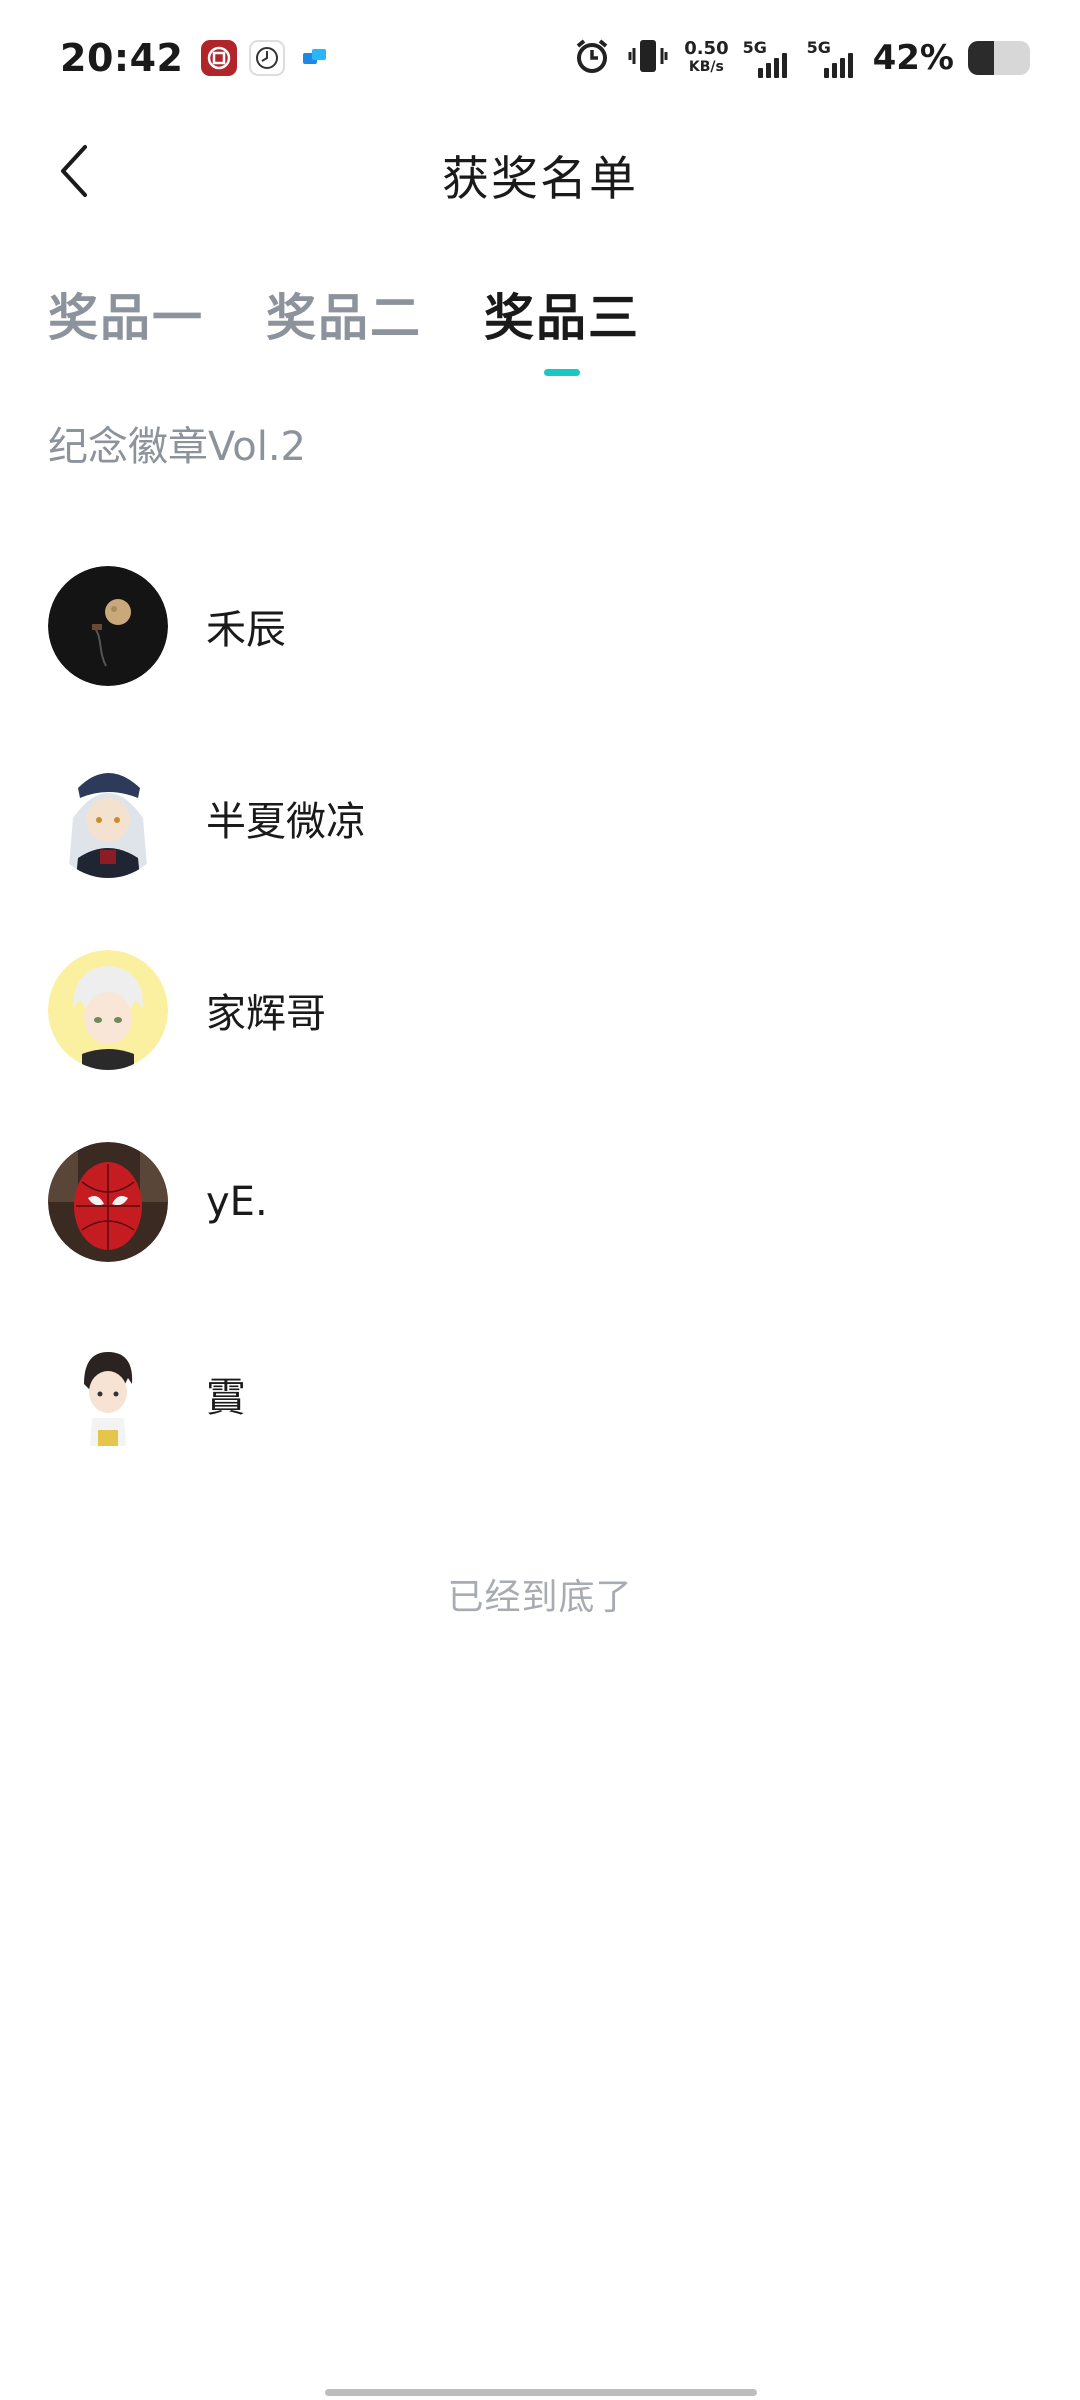  Describe the element at coordinates (540, 1394) in the screenshot. I see `list-item: 霣` at that location.